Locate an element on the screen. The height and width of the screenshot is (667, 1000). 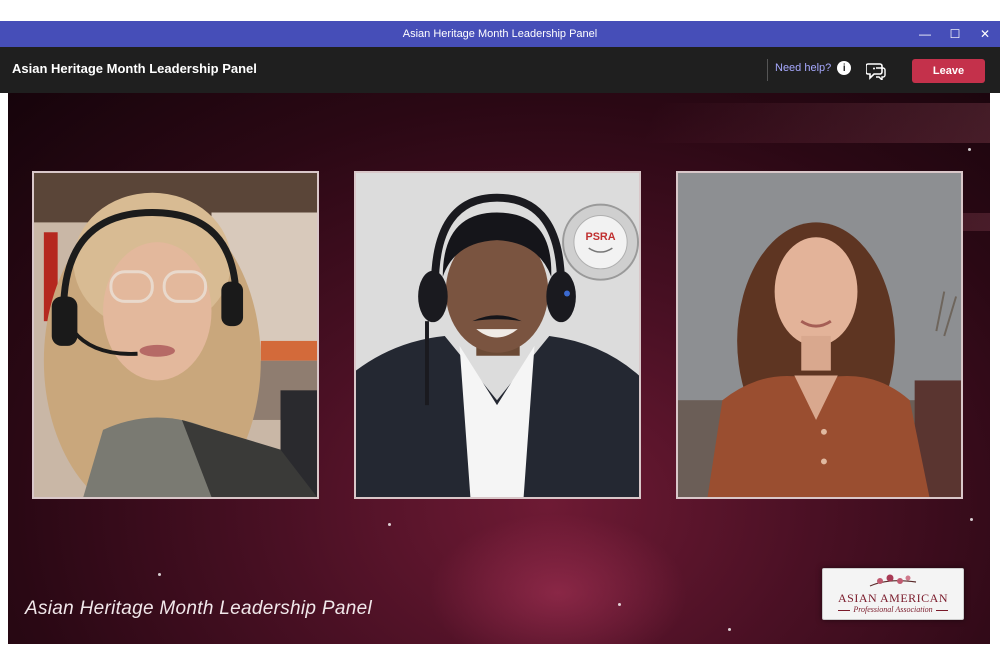
logo-subtitle: Professional Association is located at coordinates (893, 609).